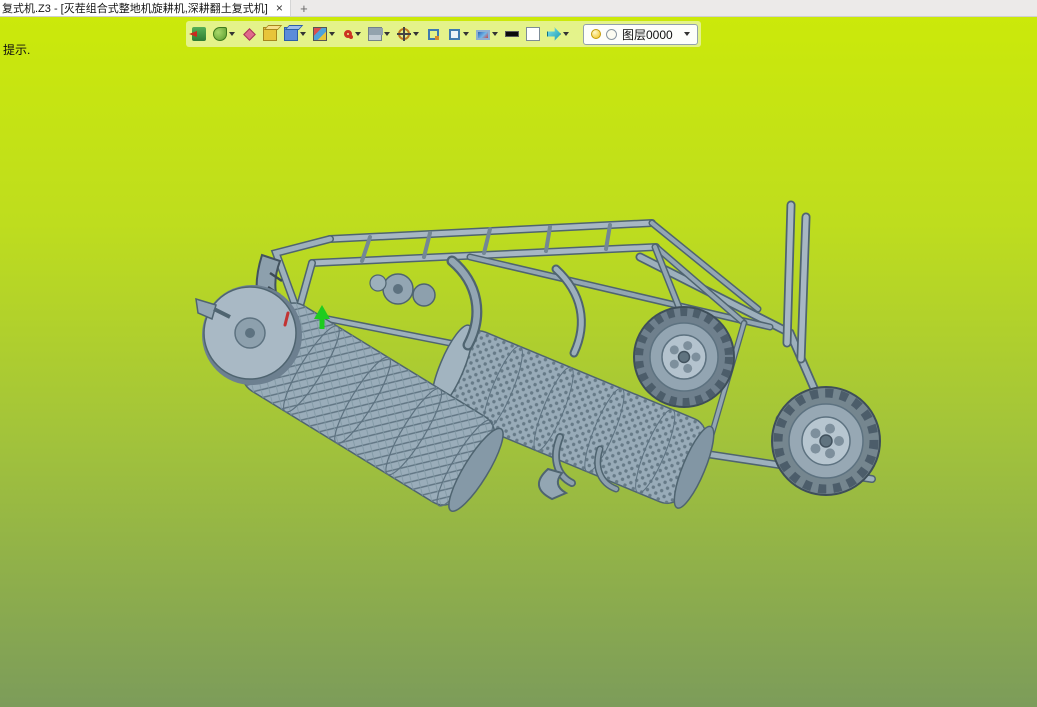 Image resolution: width=1037 pixels, height=707 pixels. I want to click on view-toolbar-buttons, so click(380, 34).